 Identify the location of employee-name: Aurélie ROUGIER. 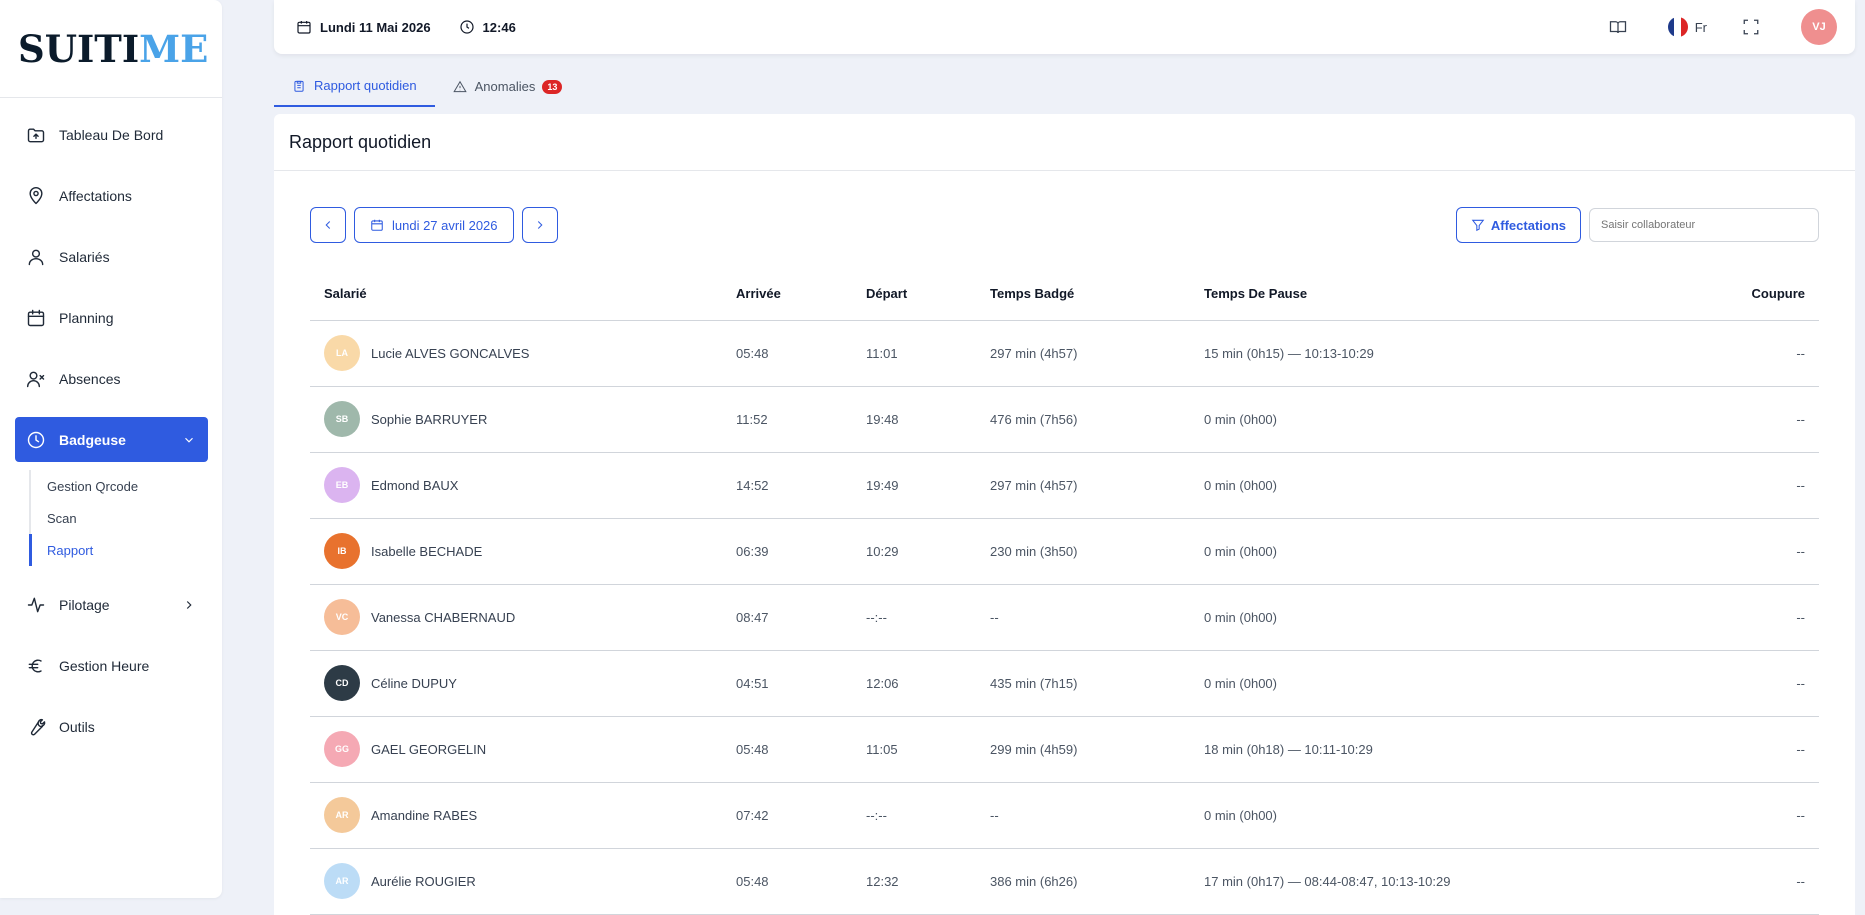
(423, 881).